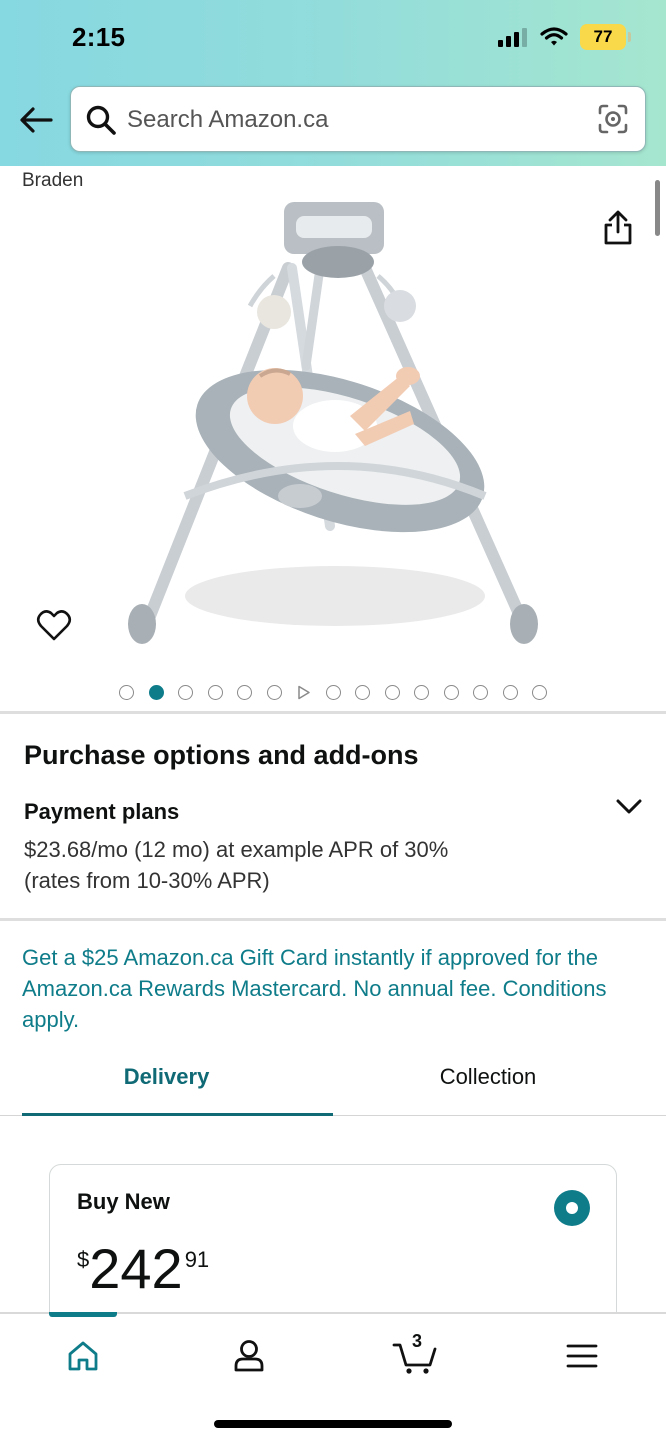  Describe the element at coordinates (415, 1354) in the screenshot. I see `nav-cart: 3` at that location.